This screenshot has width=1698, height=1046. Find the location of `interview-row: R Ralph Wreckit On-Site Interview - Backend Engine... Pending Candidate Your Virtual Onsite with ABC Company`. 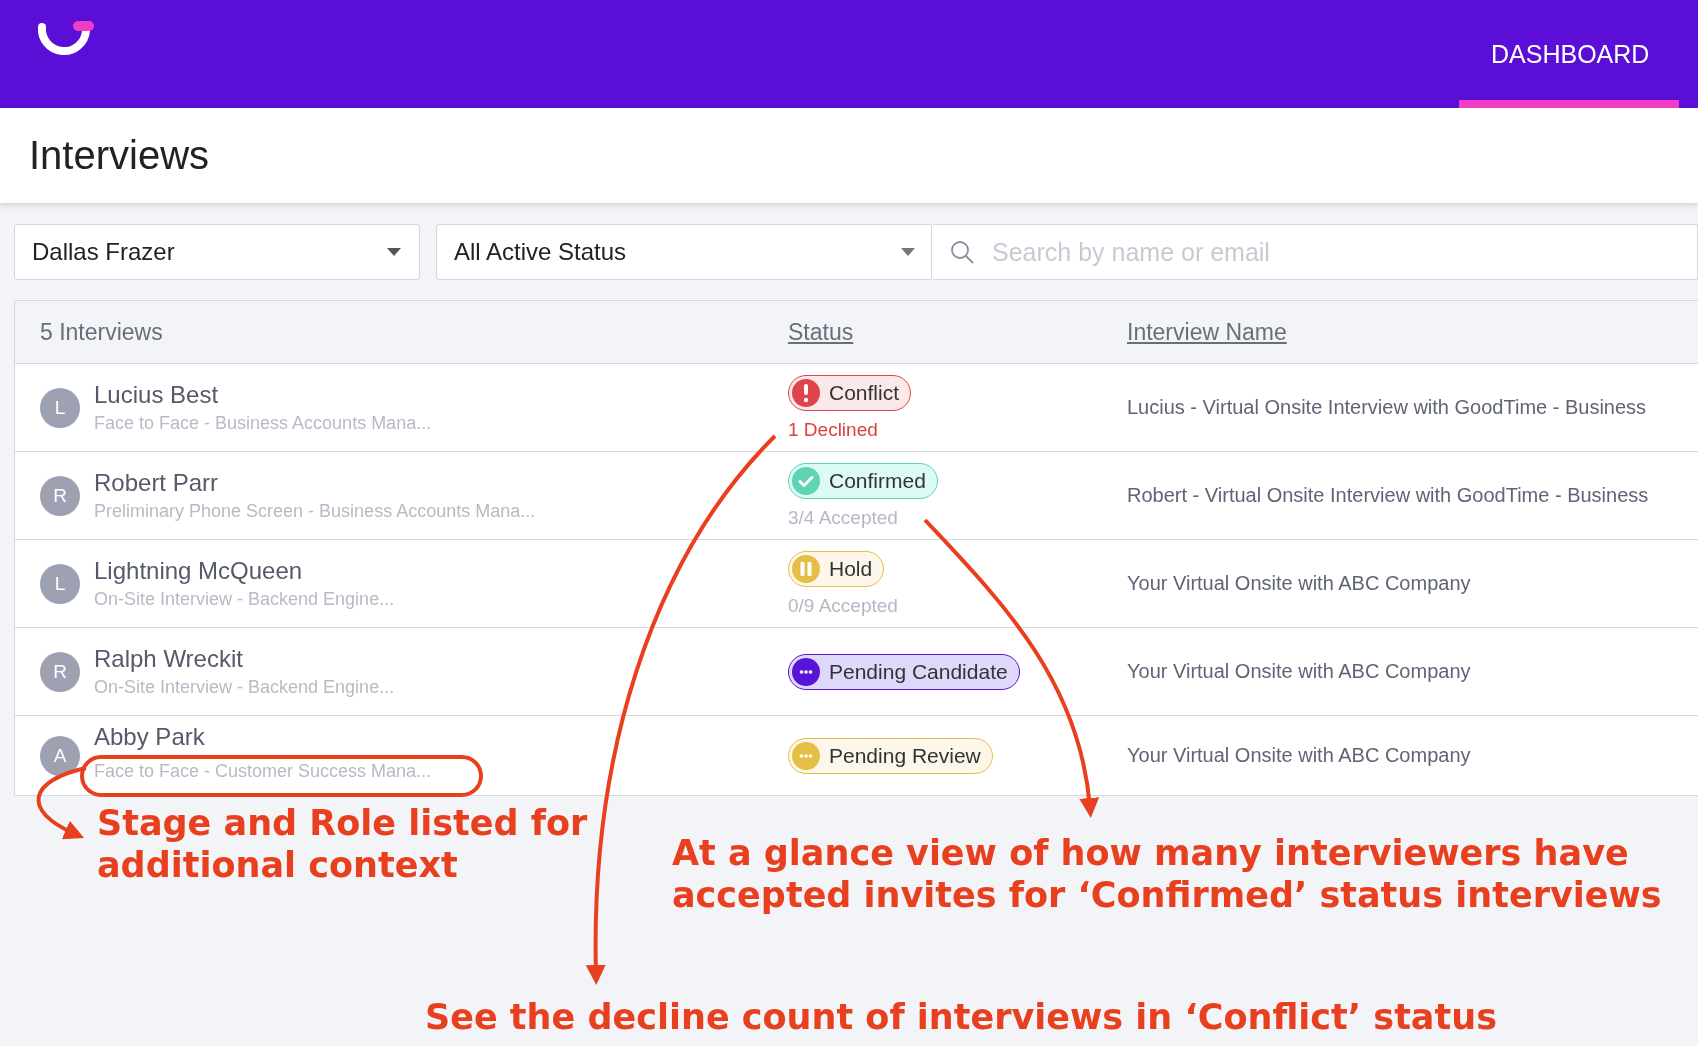

interview-row: R Ralph Wreckit On-Site Interview - Backend Engine... Pending Candidate Your Virtual Onsite with ABC Company is located at coordinates (856, 672).